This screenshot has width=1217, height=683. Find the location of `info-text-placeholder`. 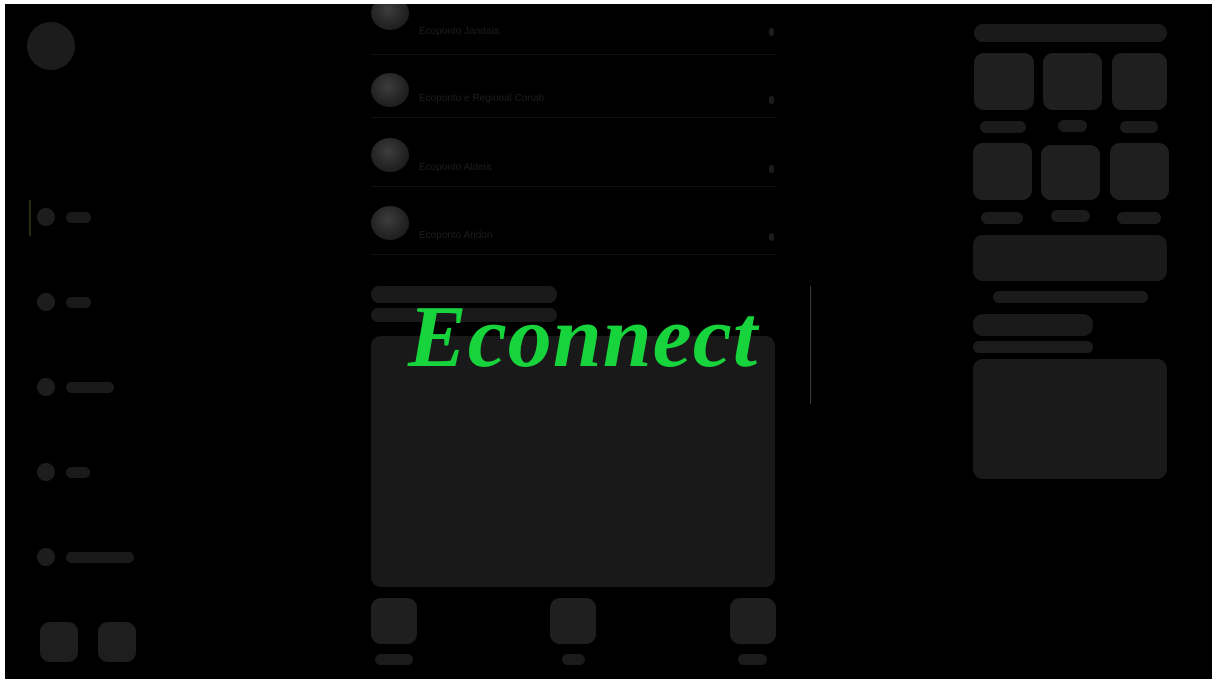

info-text-placeholder is located at coordinates (1070, 297).